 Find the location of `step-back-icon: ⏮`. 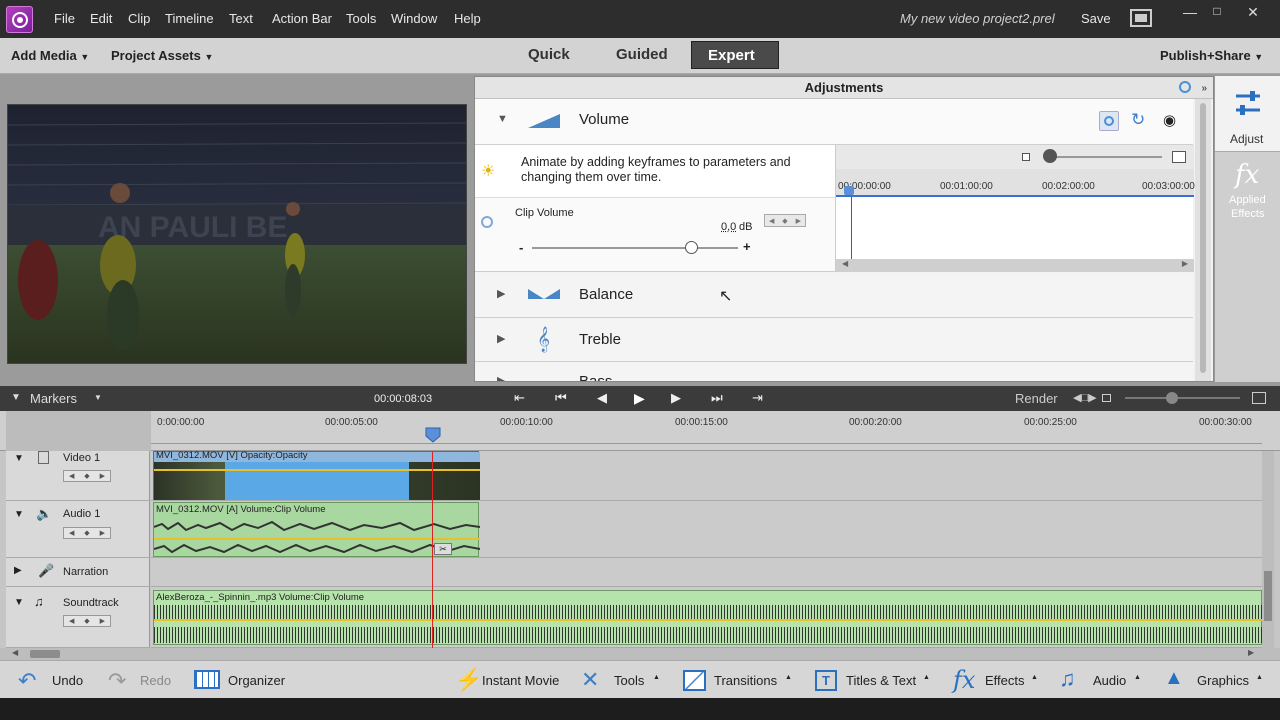

step-back-icon: ⏮ is located at coordinates (561, 398).